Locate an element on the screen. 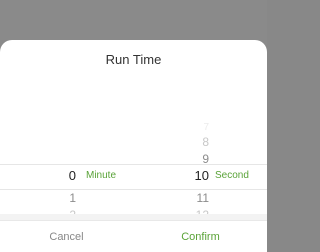 The image size is (320, 252). footer-buttons: Cancel Confirm is located at coordinates (133, 236).